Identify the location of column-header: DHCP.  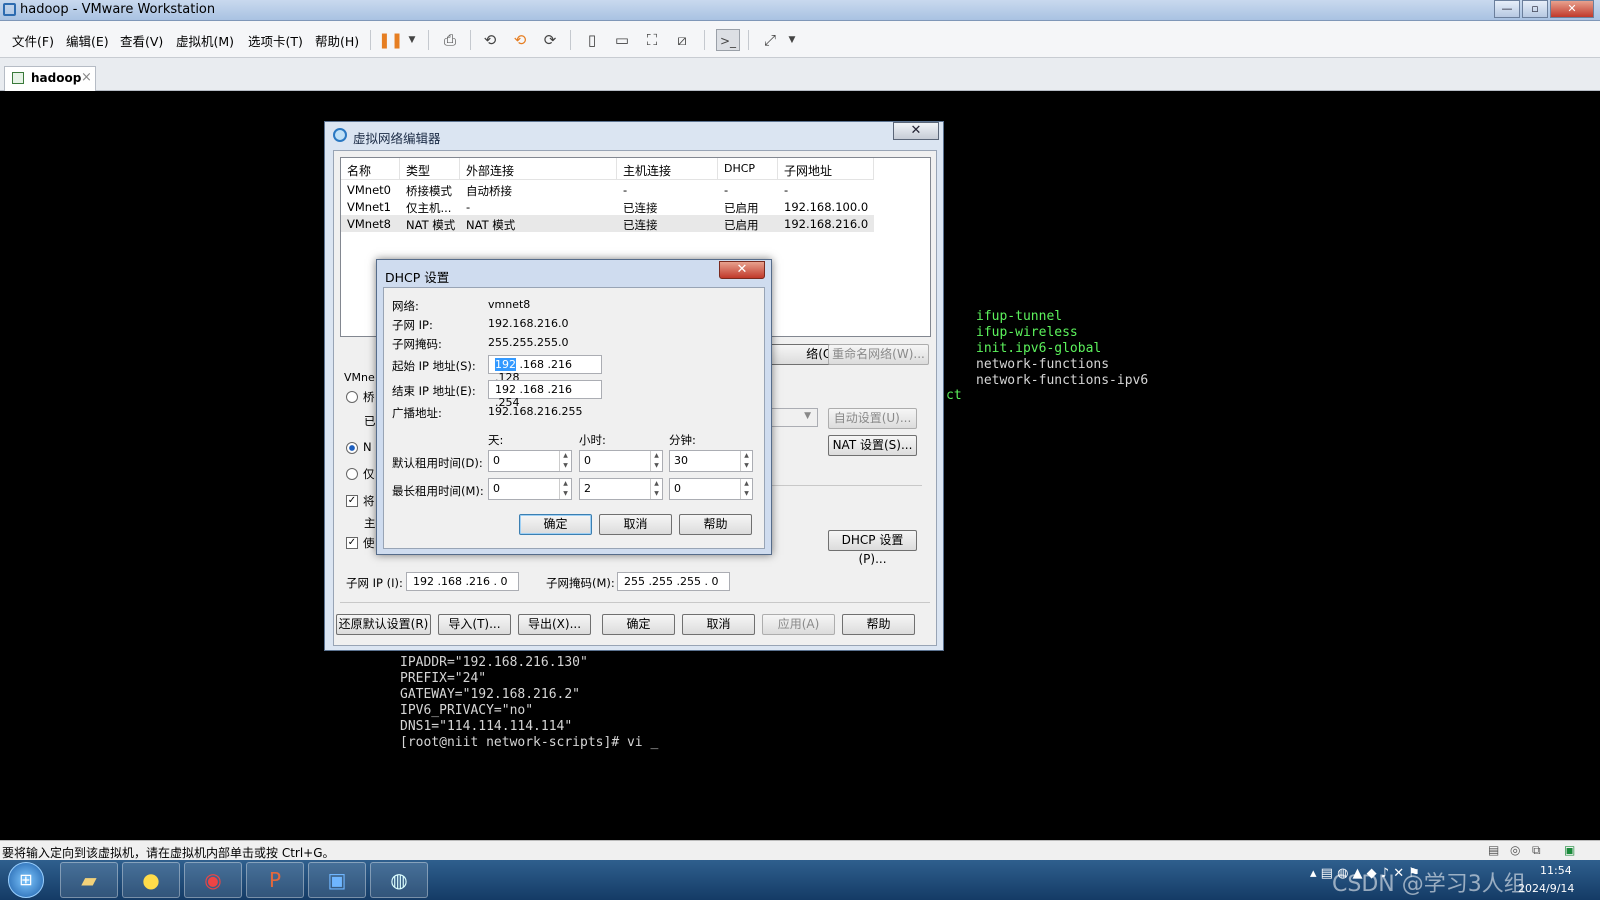
(748, 169).